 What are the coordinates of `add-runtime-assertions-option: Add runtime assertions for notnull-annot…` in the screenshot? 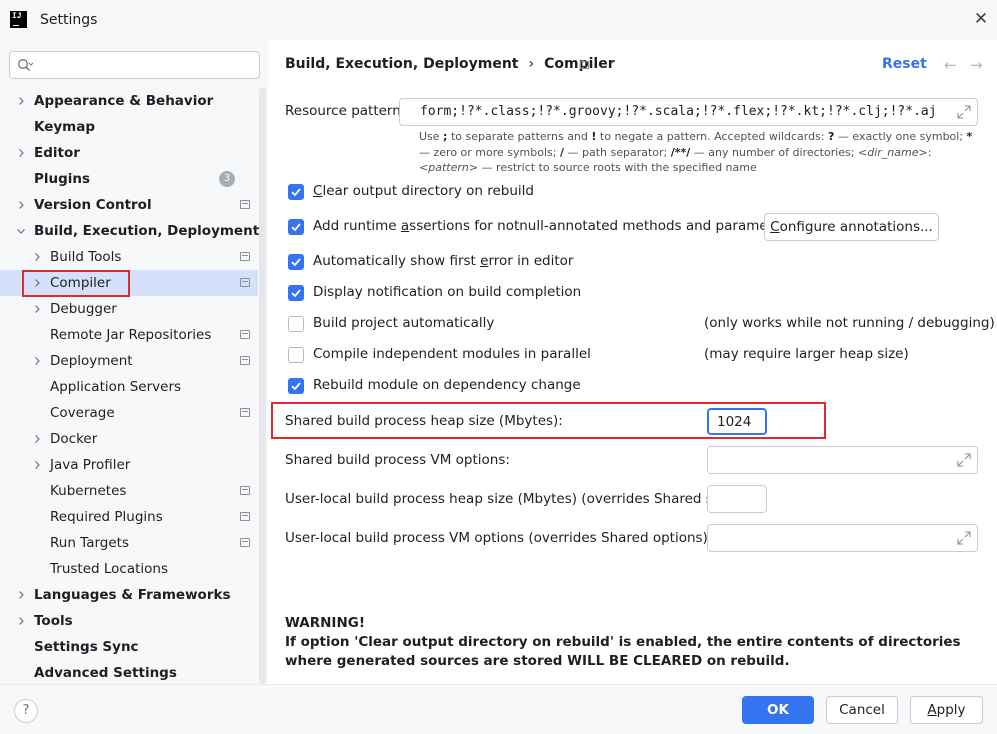 It's located at (541, 228).